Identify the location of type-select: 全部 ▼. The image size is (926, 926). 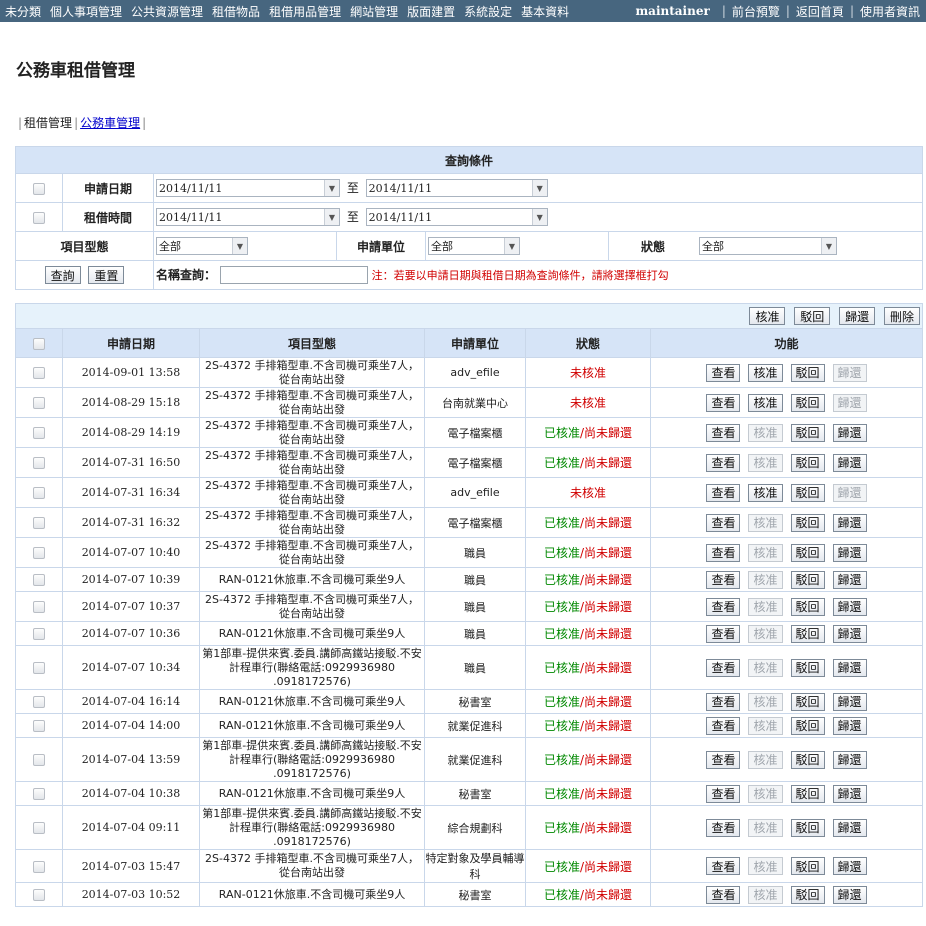
(202, 246).